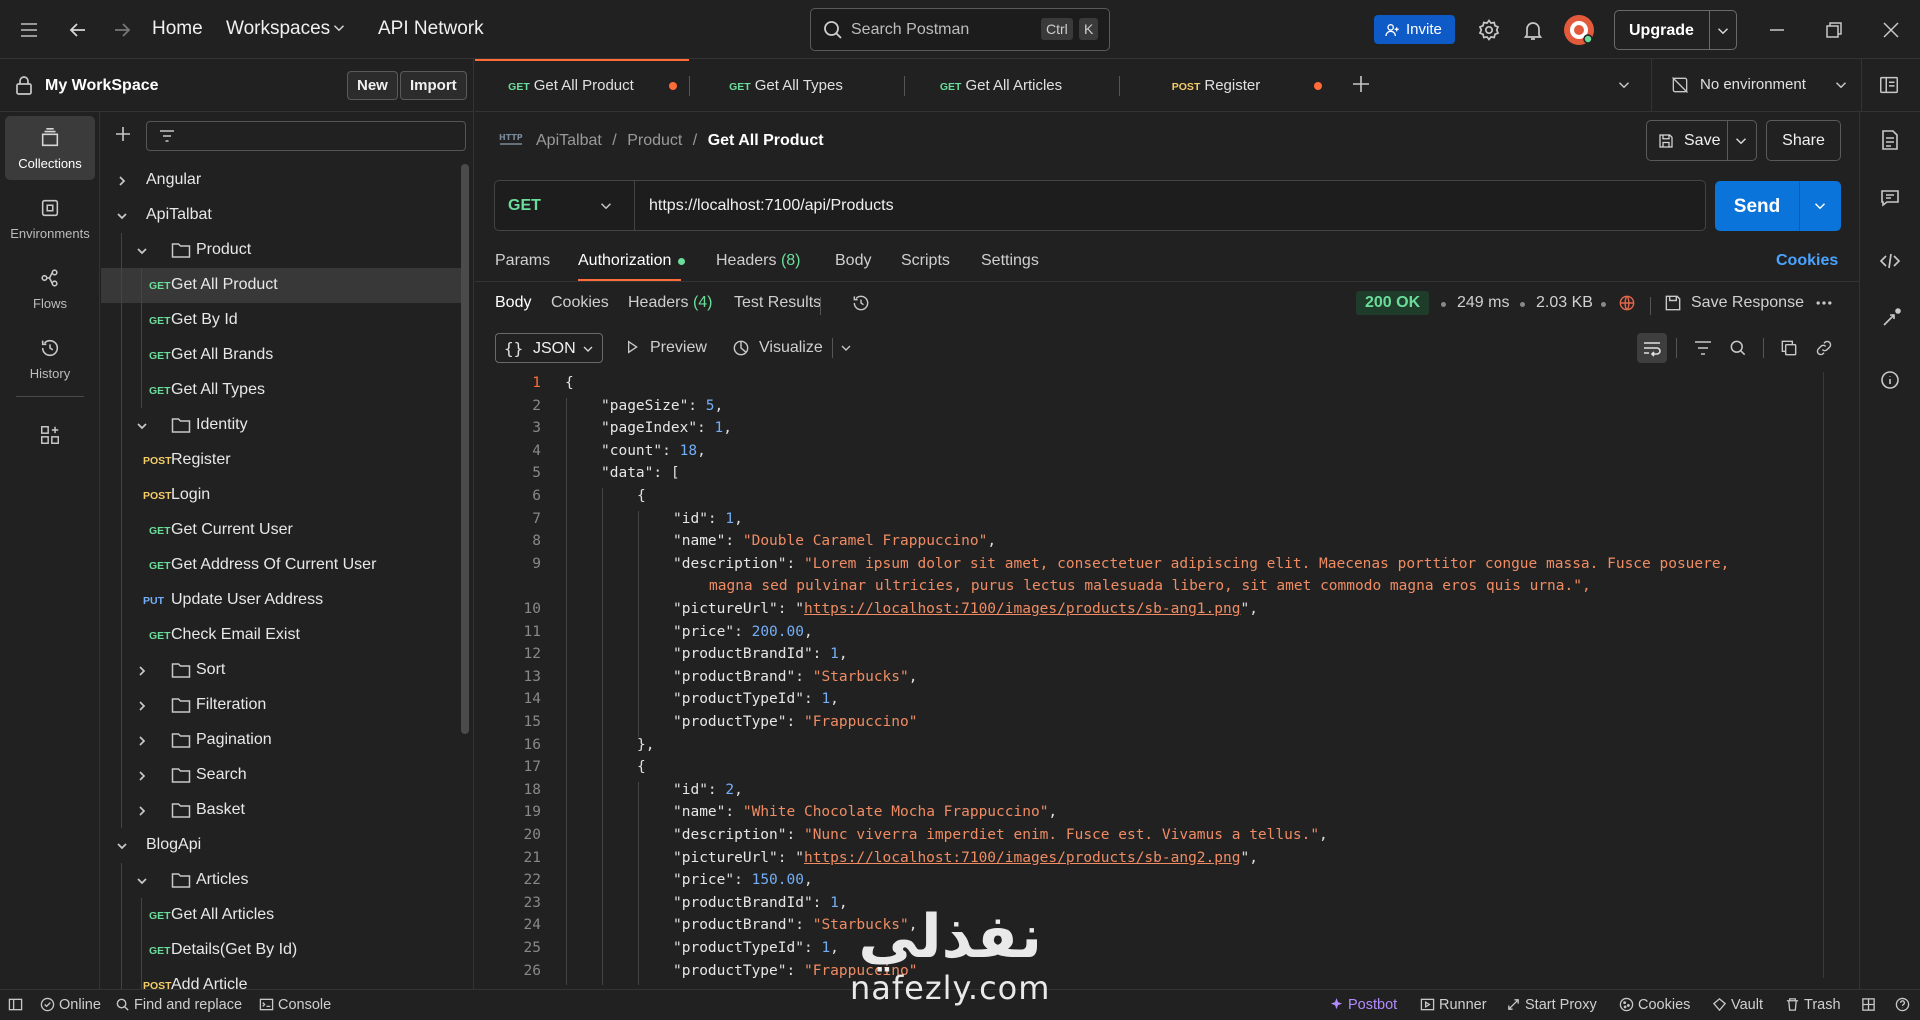  What do you see at coordinates (281, 180) in the screenshot?
I see `tree-collection-item: Angular` at bounding box center [281, 180].